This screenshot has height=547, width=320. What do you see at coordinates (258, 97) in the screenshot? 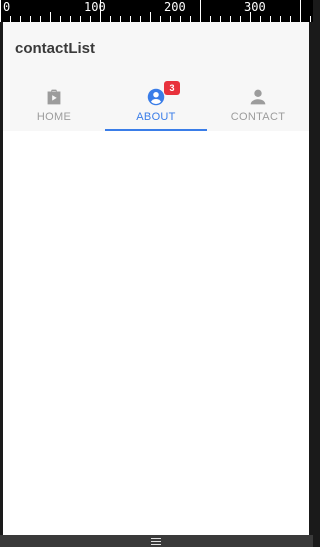
I see `person-icon` at bounding box center [258, 97].